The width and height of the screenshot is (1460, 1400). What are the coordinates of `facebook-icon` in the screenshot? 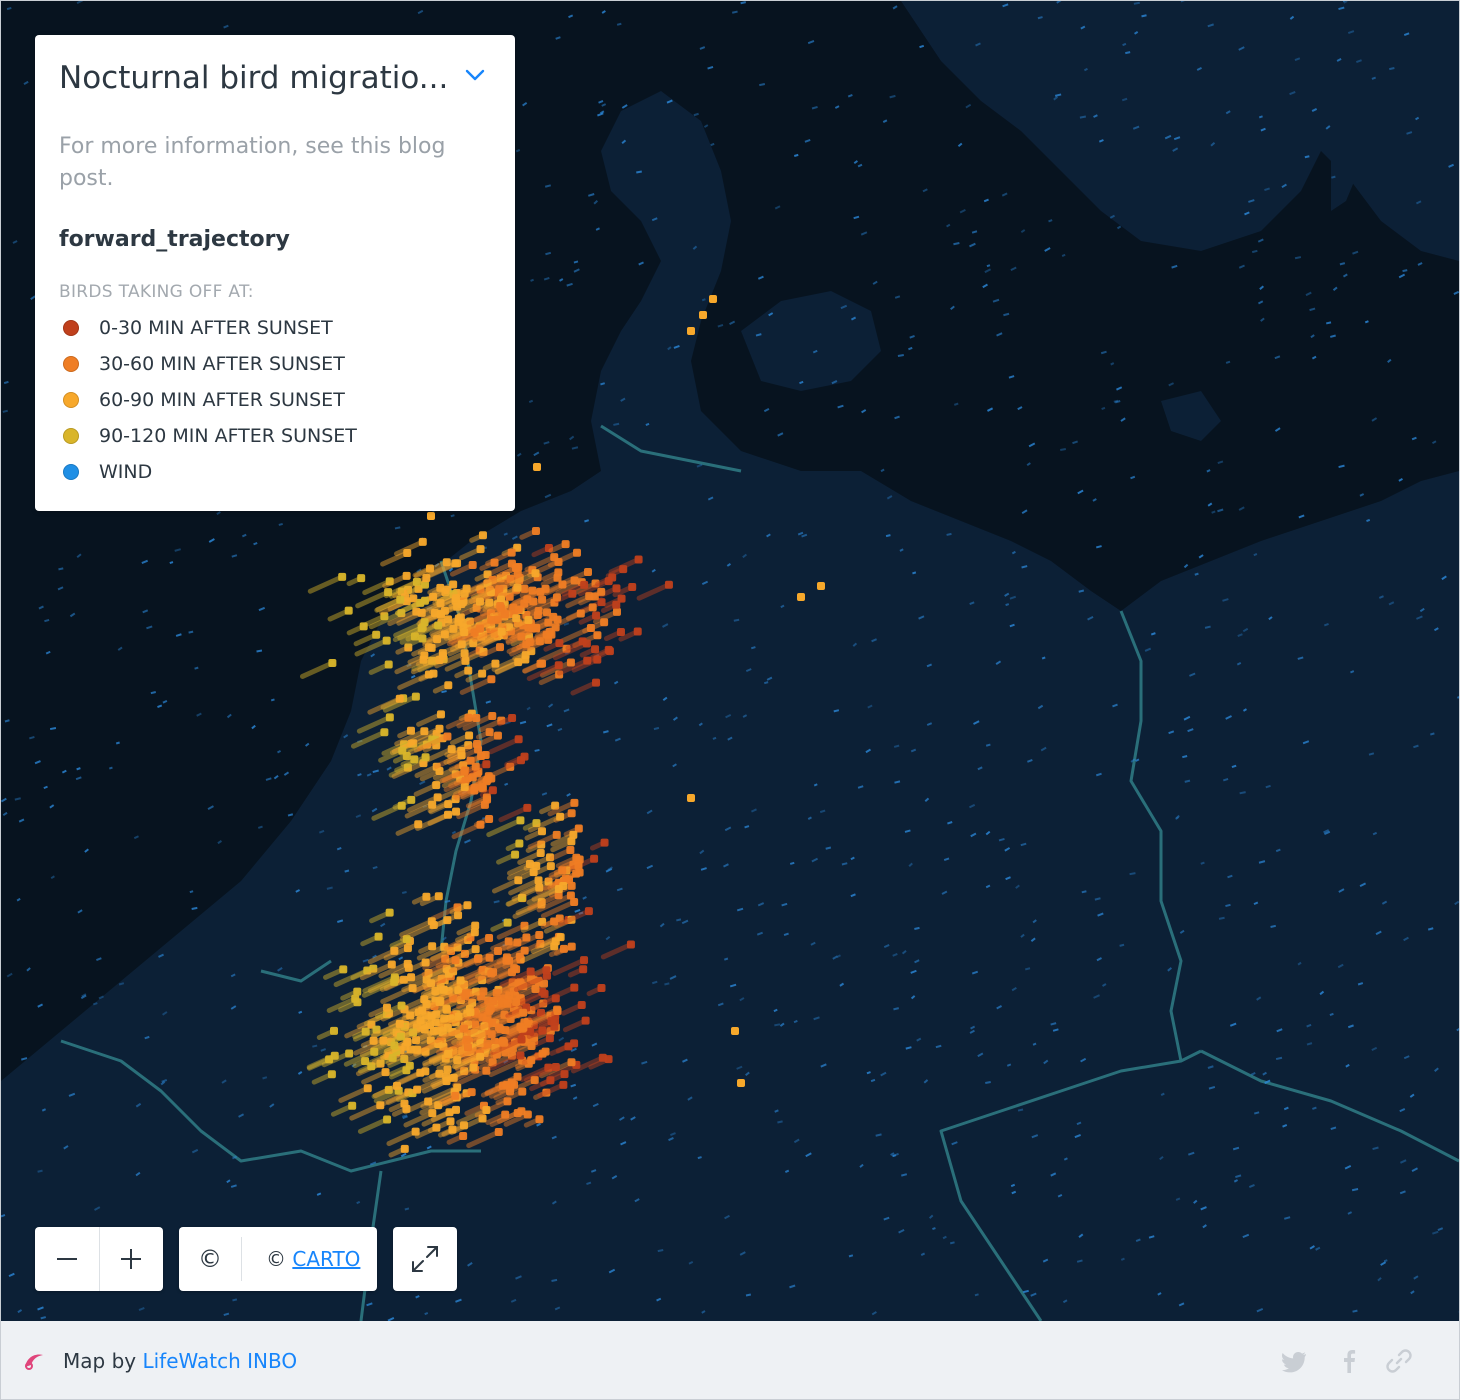 It's located at (1349, 1361).